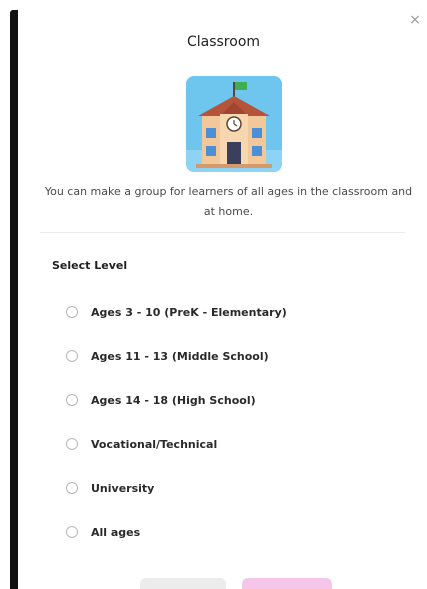 The width and height of the screenshot is (427, 589). Describe the element at coordinates (226, 488) in the screenshot. I see `level-option-university: University` at that location.